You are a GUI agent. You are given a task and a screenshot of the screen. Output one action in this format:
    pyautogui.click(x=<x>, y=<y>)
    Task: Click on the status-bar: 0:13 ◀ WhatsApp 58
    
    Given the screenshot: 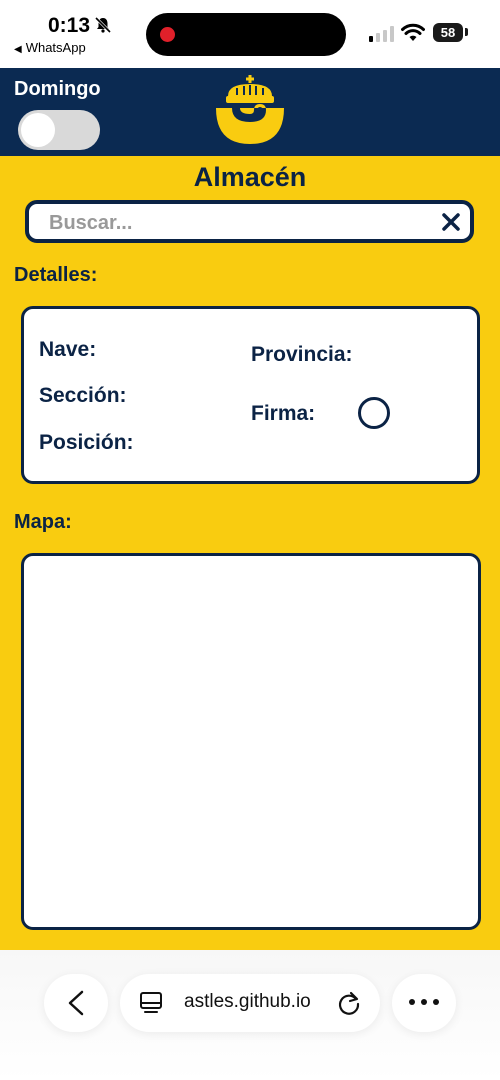 What is the action you would take?
    pyautogui.click(x=250, y=34)
    